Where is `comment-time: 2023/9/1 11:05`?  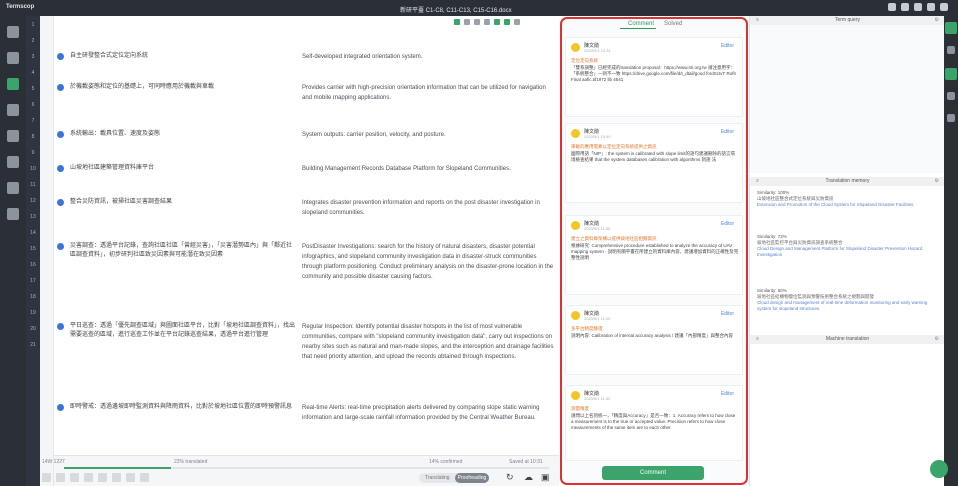 comment-time: 2023/9/1 11:05 is located at coordinates (597, 228).